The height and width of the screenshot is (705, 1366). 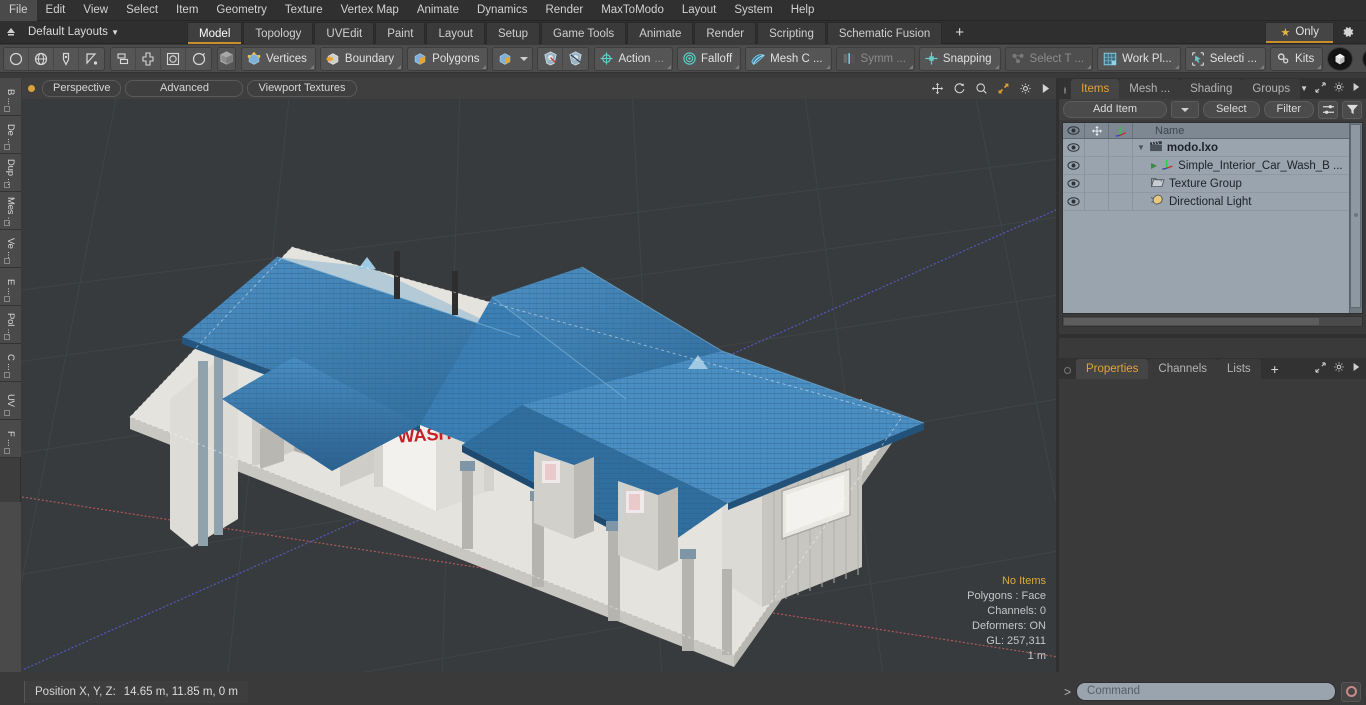 I want to click on viewport-shading-mode: Advanced, so click(x=184, y=88).